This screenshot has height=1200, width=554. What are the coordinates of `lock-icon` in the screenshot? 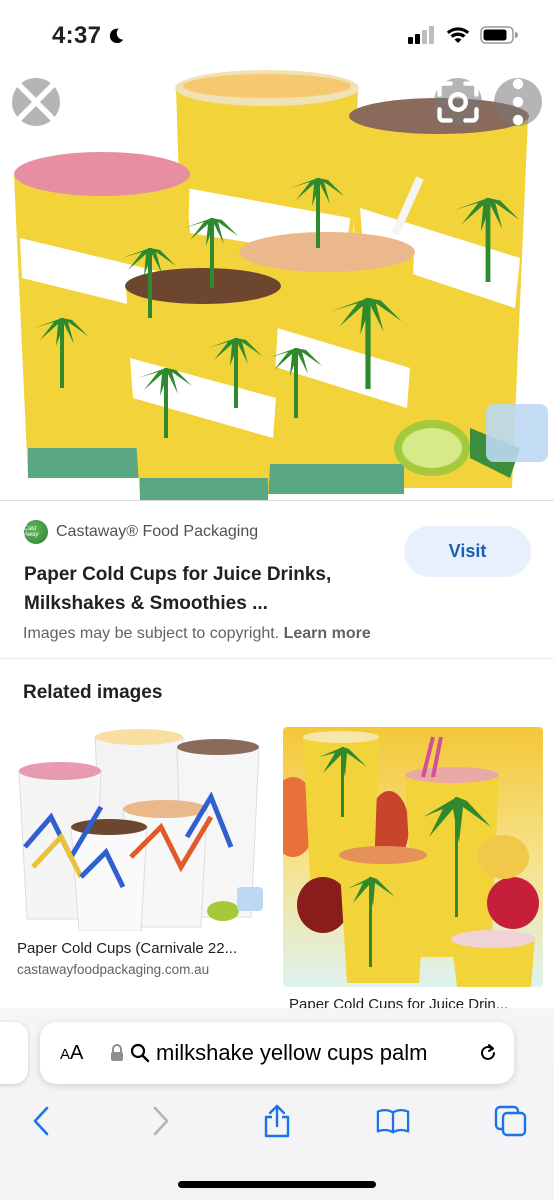 It's located at (117, 1052).